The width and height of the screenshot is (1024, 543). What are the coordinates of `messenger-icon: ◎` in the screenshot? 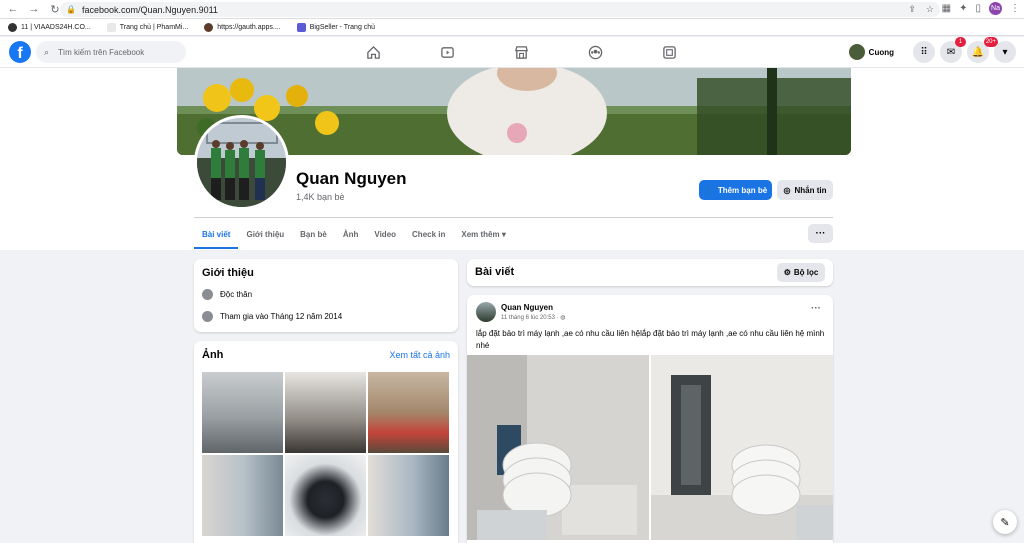 It's located at (787, 190).